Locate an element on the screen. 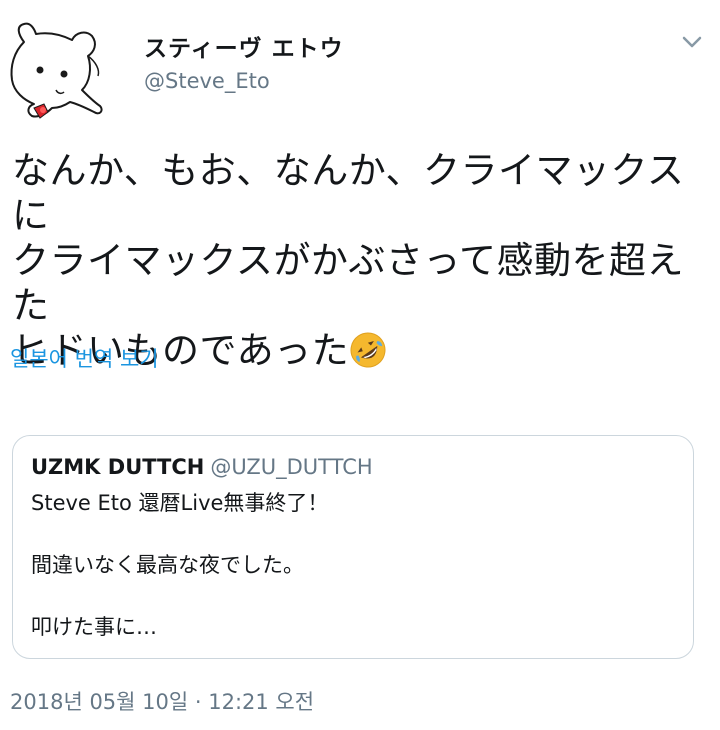 The width and height of the screenshot is (720, 730). author-display-name: スティーヴ エトウ is located at coordinates (244, 49).